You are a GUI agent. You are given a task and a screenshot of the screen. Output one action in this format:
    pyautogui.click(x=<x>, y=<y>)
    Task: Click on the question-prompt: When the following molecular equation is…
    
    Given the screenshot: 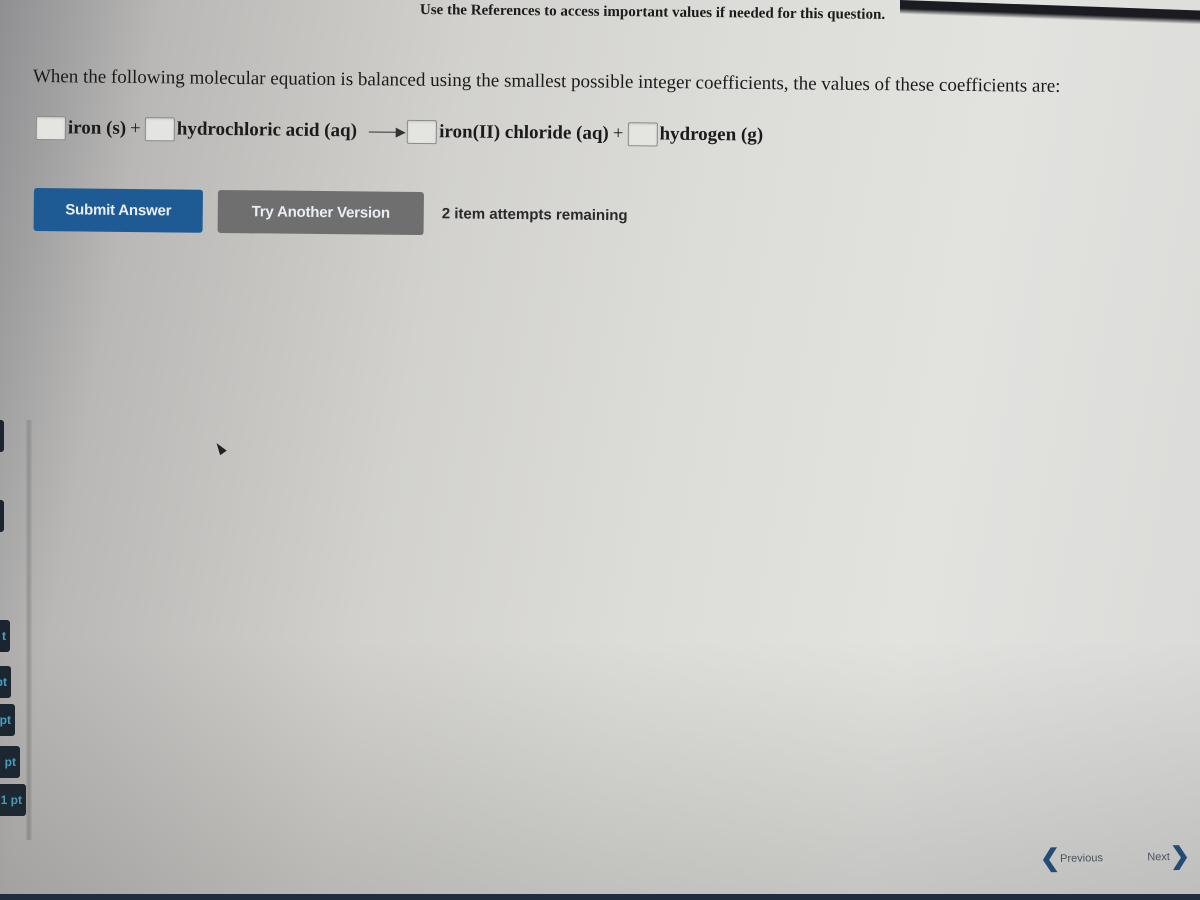 What is the action you would take?
    pyautogui.click(x=546, y=81)
    